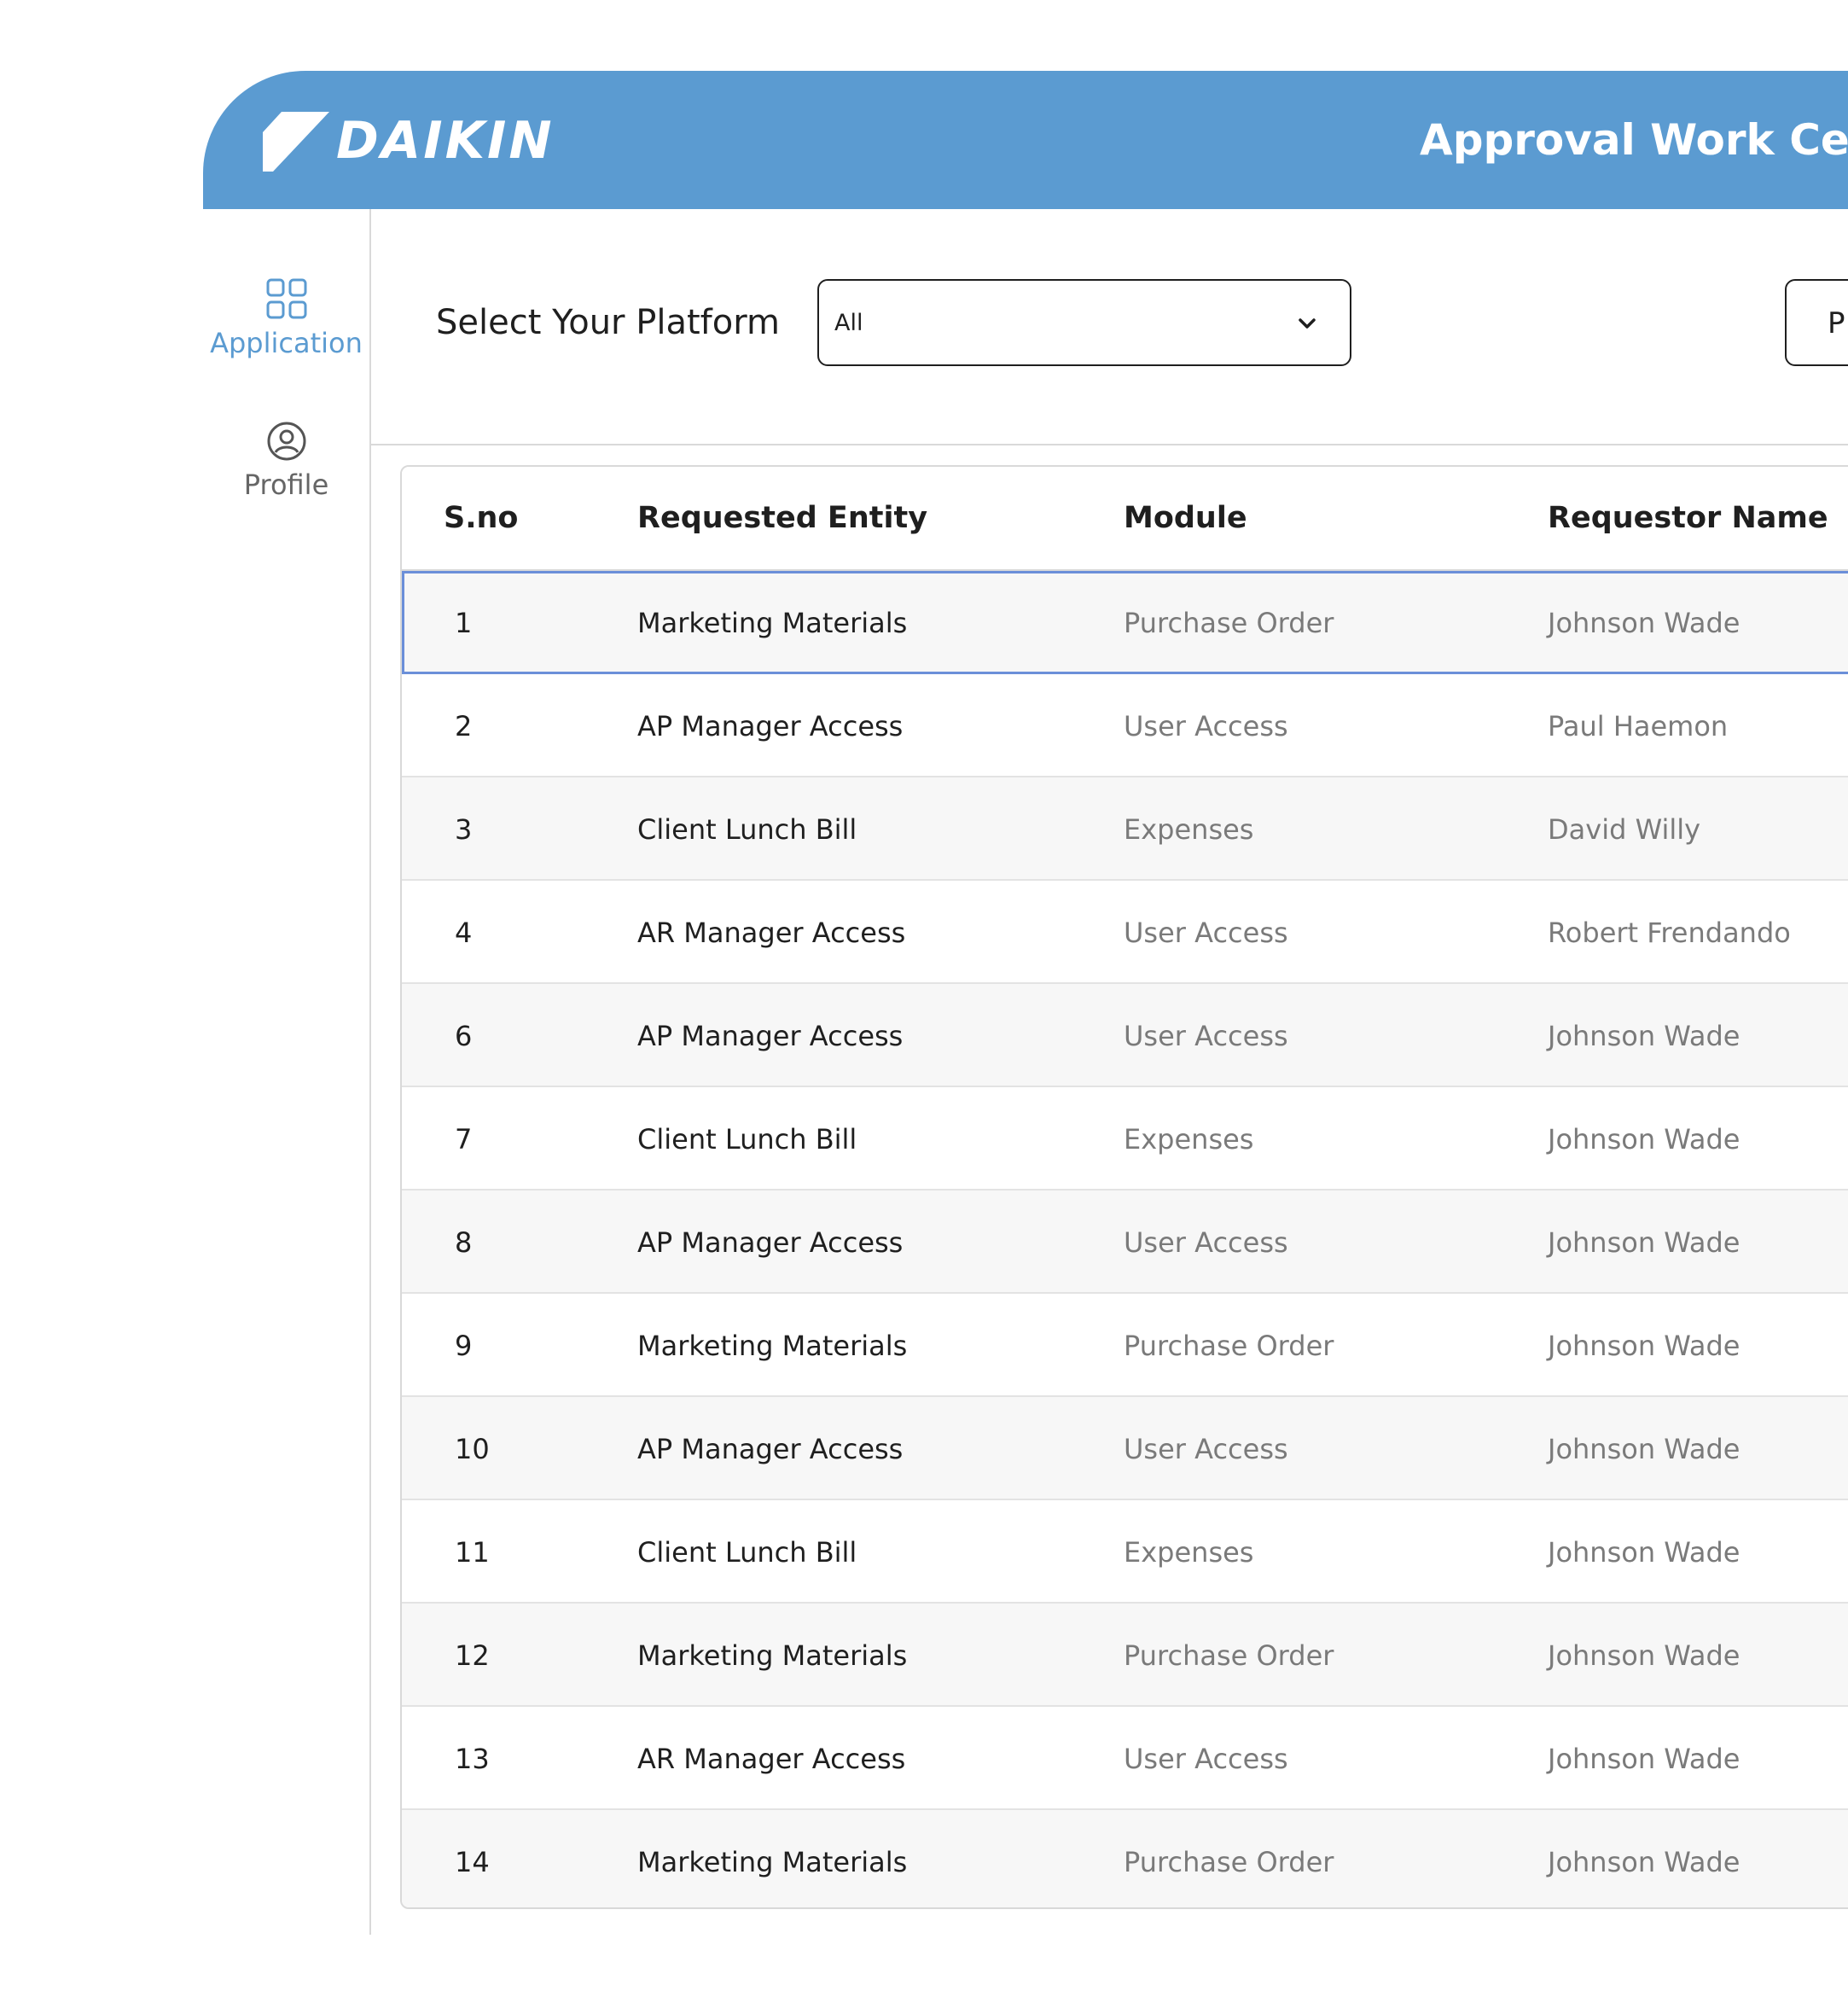  What do you see at coordinates (464, 829) in the screenshot?
I see `cell-sno: 3` at bounding box center [464, 829].